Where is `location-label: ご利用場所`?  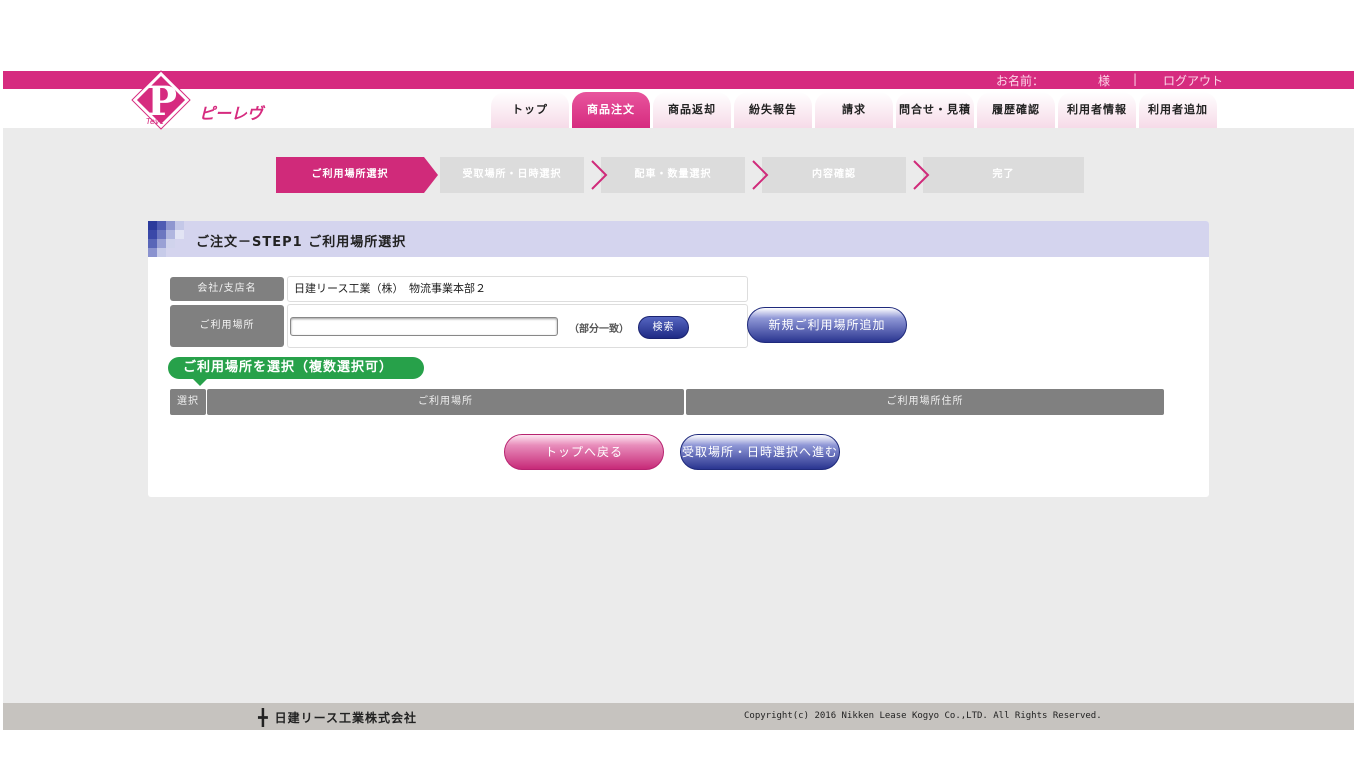 location-label: ご利用場所 is located at coordinates (227, 326).